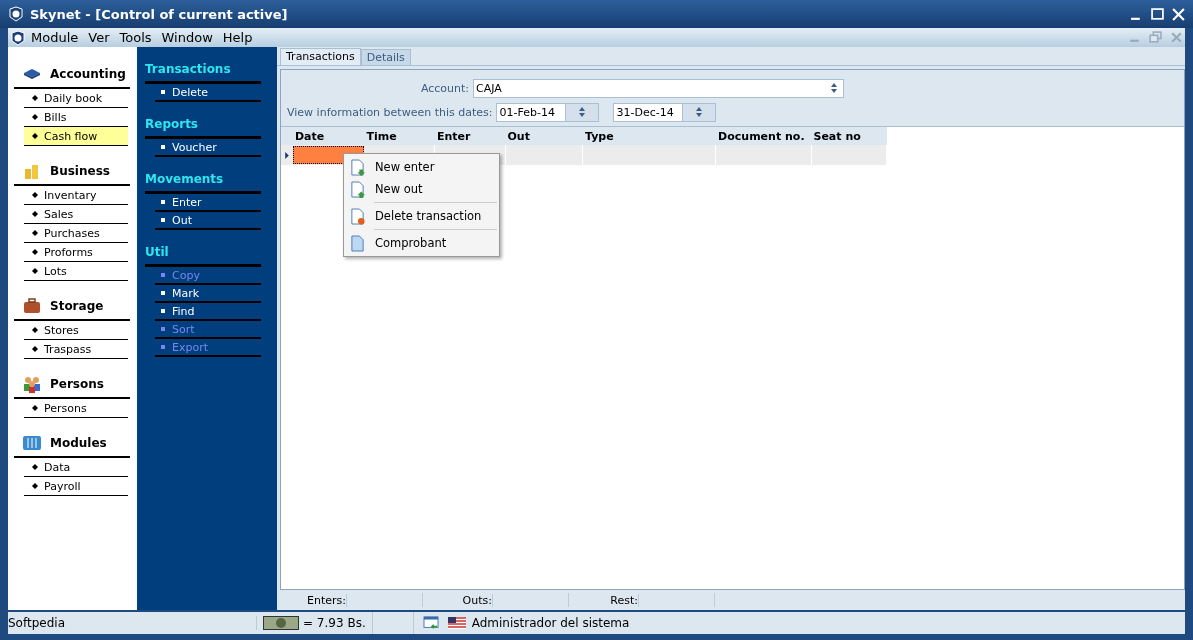 The image size is (1193, 640). What do you see at coordinates (1157, 14) in the screenshot?
I see `maximize-icon` at bounding box center [1157, 14].